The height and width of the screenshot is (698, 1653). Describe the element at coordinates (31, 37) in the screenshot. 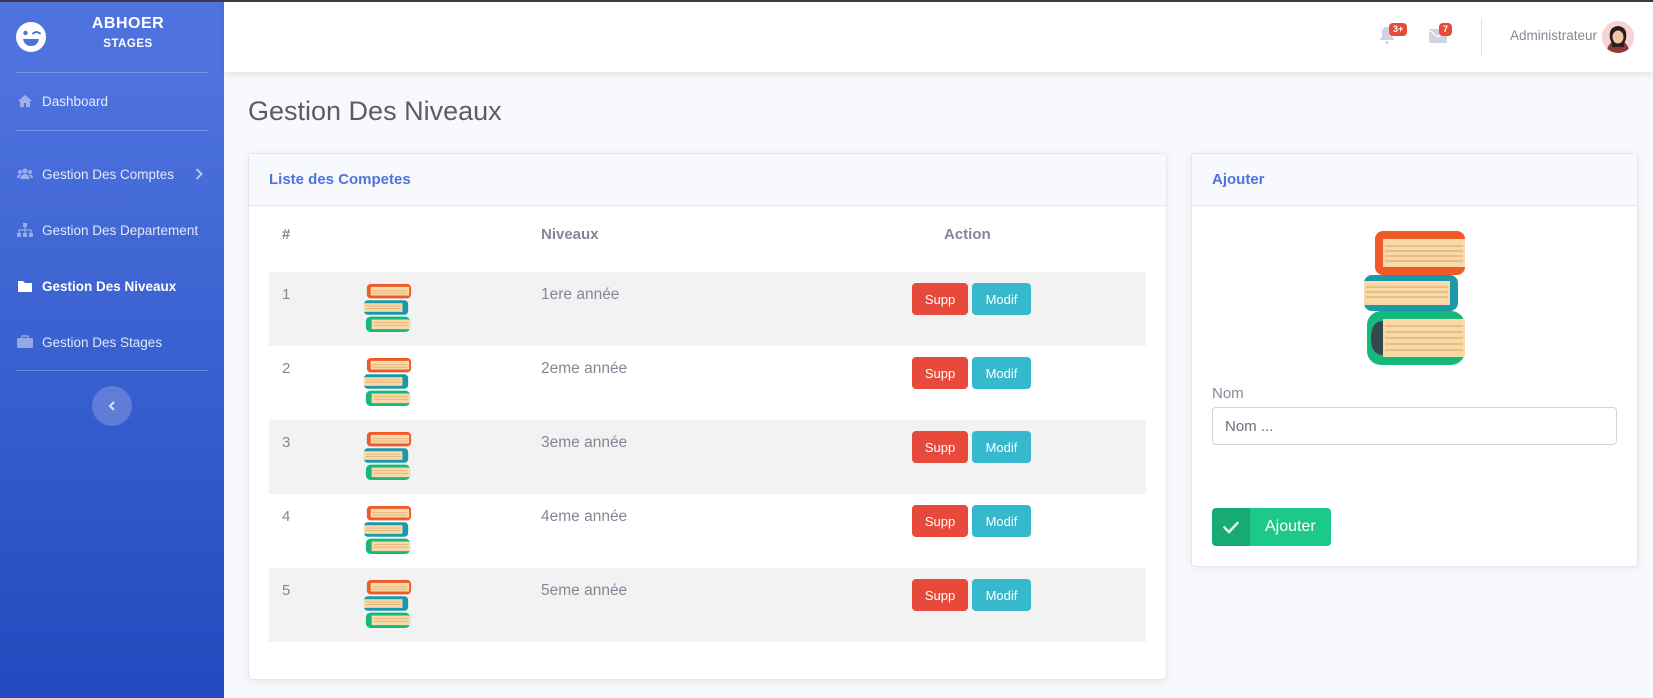

I see `laugh-wink-icon` at that location.